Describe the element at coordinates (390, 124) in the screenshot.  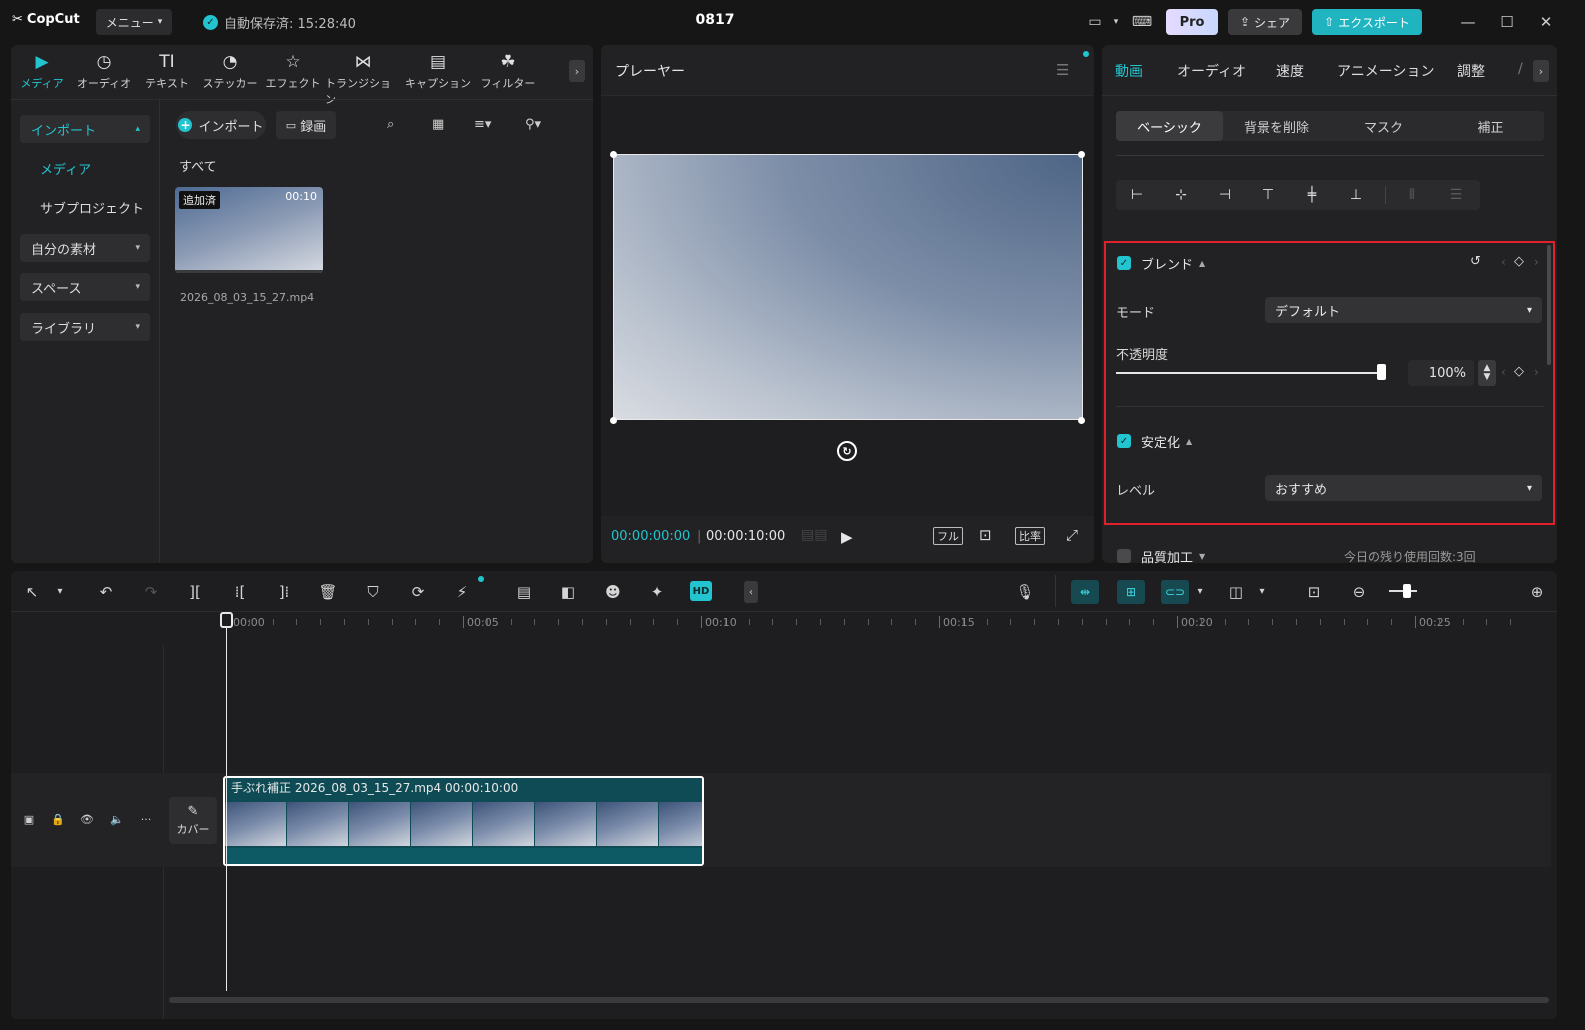
I see `search-icon: ⌕` at that location.